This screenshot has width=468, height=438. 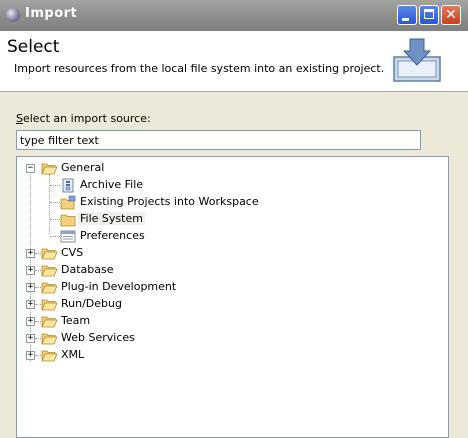 I want to click on maximize-icon, so click(x=429, y=14).